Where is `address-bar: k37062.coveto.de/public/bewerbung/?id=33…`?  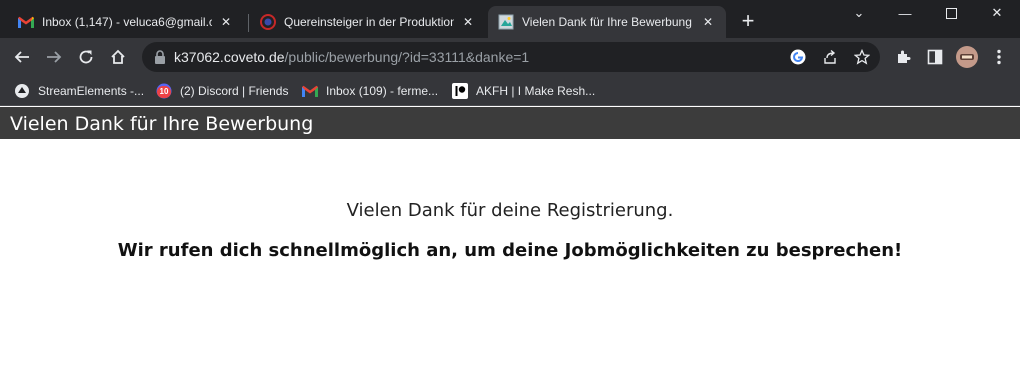 address-bar: k37062.coveto.de/public/bewerbung/?id=33… is located at coordinates (511, 57).